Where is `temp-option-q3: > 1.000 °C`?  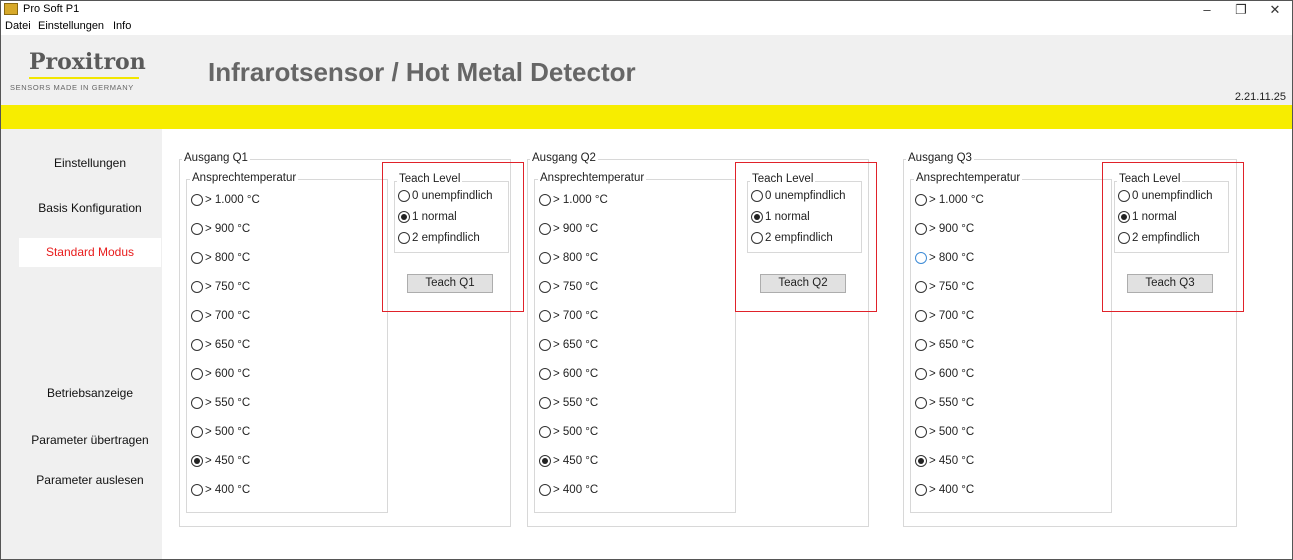 temp-option-q3: > 1.000 °C is located at coordinates (949, 200).